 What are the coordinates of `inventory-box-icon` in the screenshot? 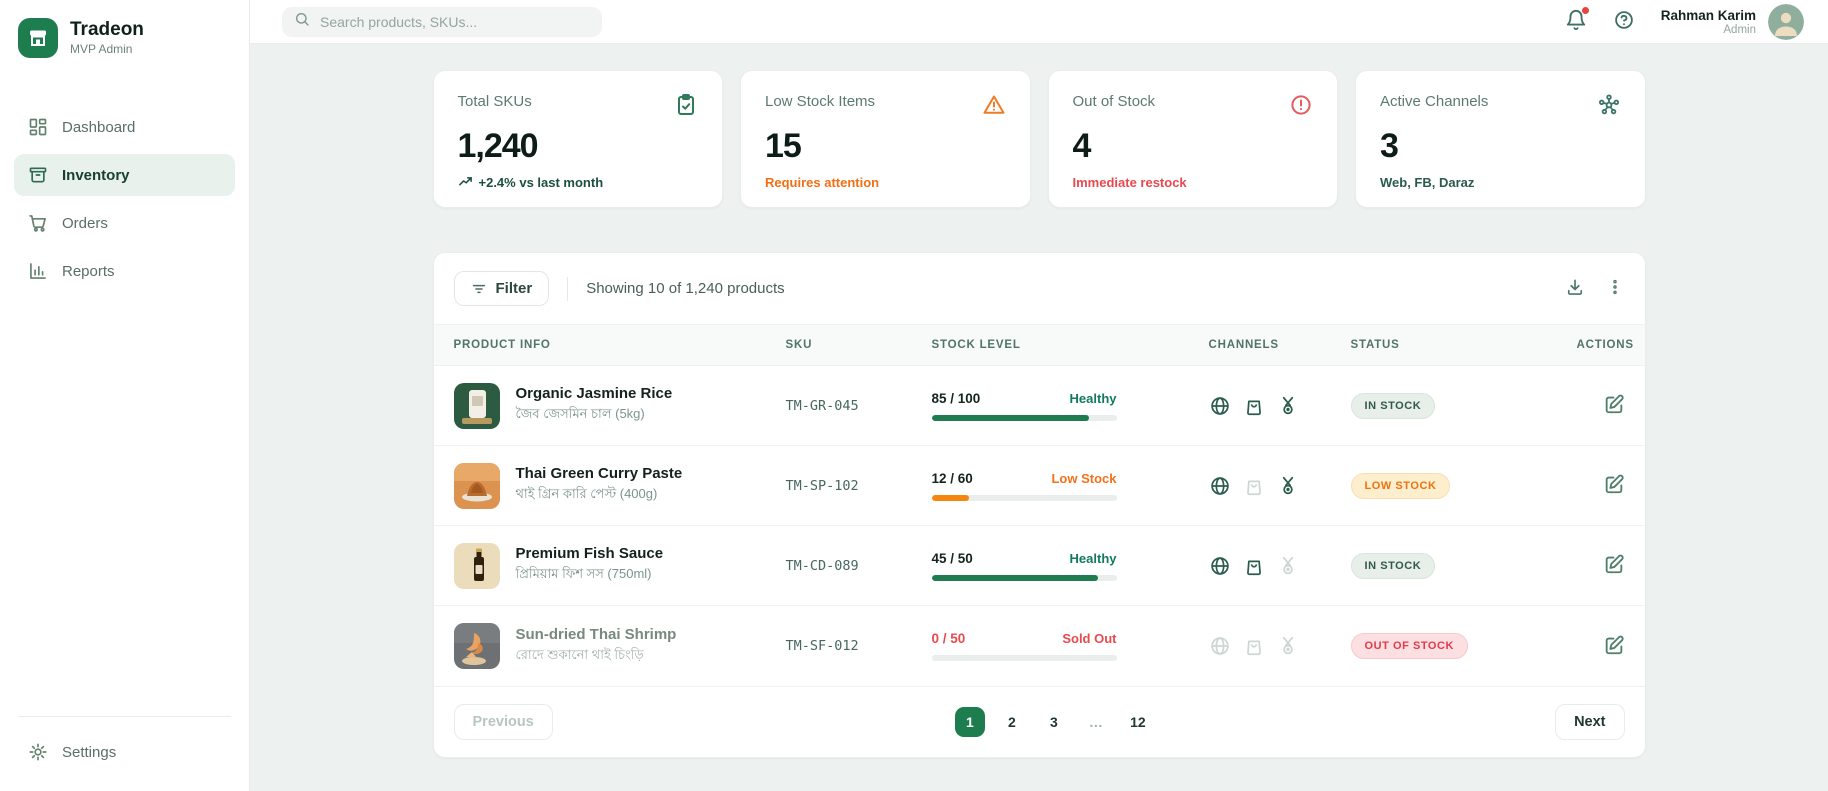 It's located at (38, 175).